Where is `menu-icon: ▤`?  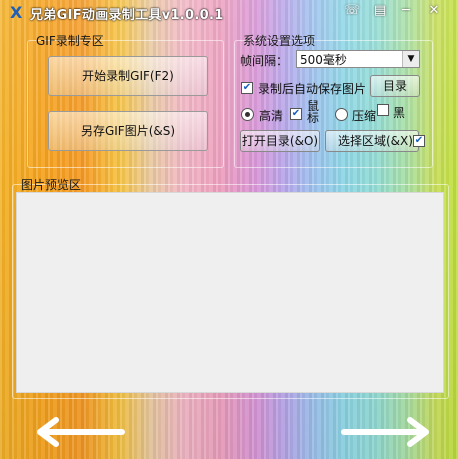
menu-icon: ▤ is located at coordinates (380, 11).